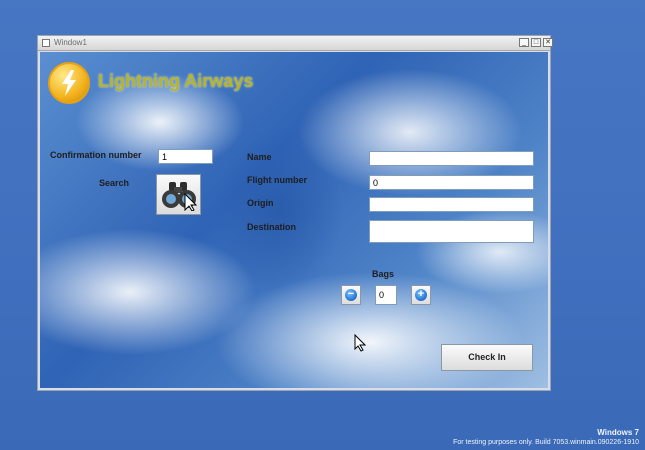  Describe the element at coordinates (524, 42) in the screenshot. I see `minimize-button: _` at that location.